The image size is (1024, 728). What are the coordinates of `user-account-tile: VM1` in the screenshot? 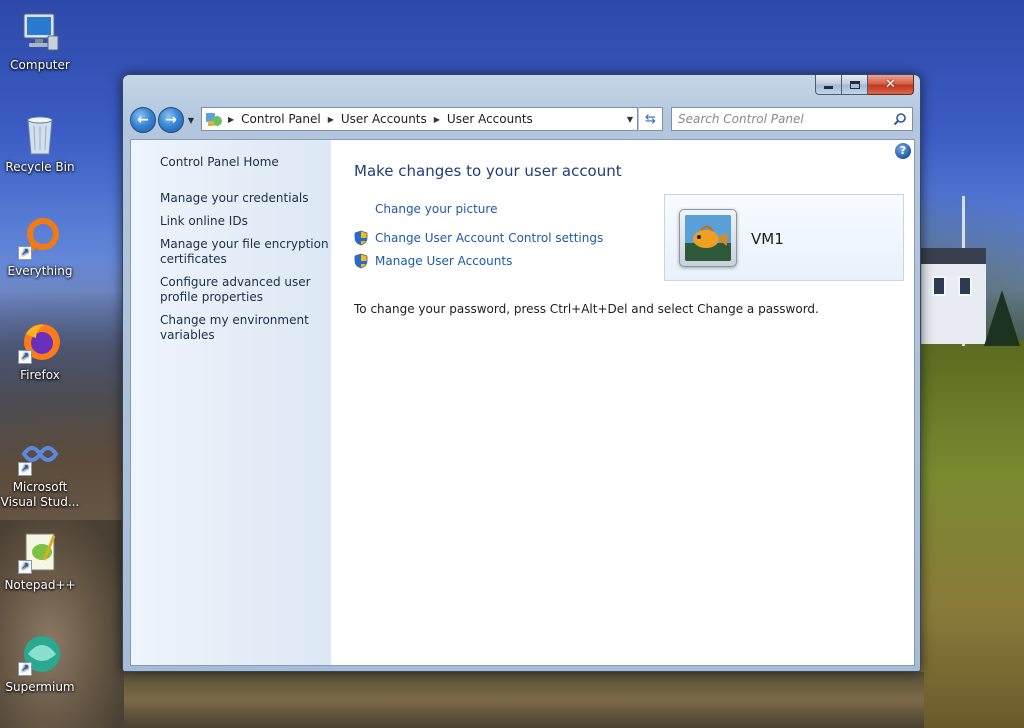 It's located at (784, 237).